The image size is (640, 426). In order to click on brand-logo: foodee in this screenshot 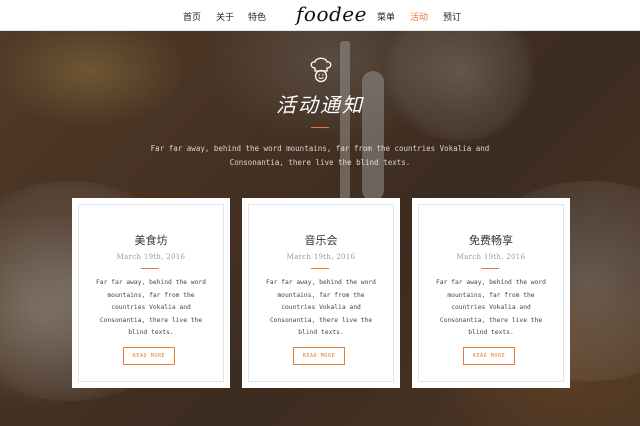, I will do `click(331, 14)`.